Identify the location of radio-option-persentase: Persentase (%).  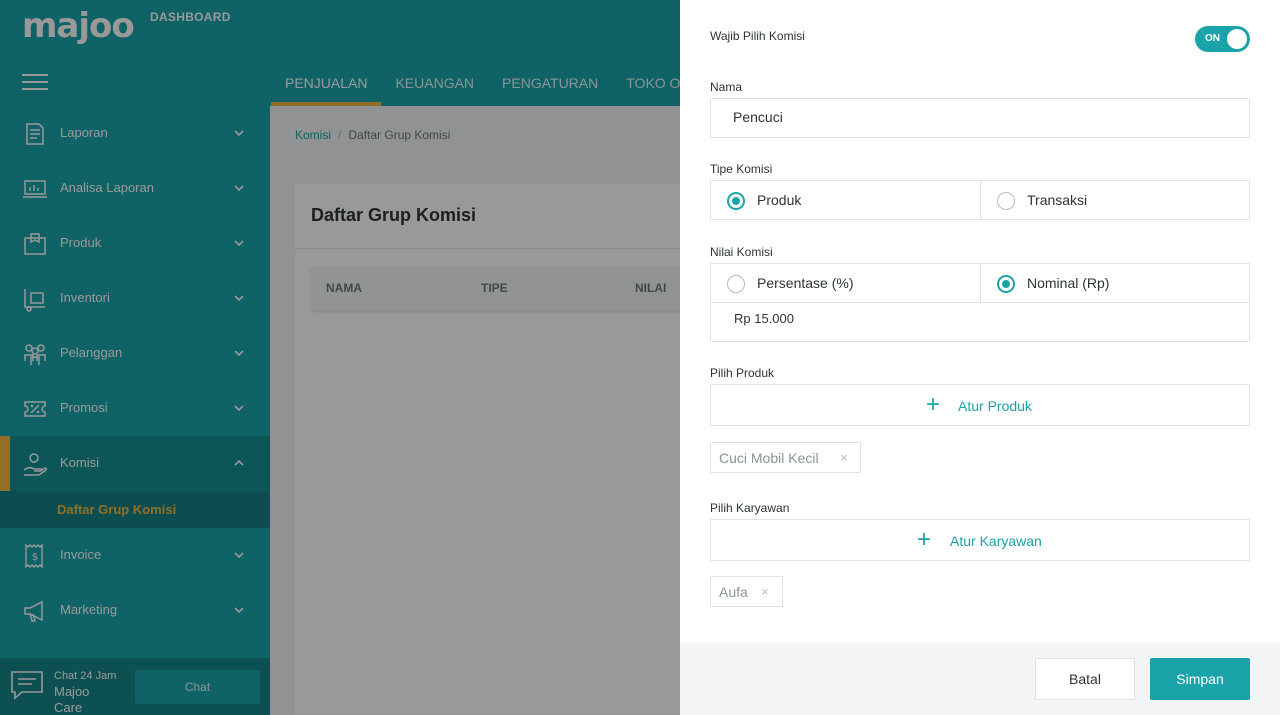
(845, 283).